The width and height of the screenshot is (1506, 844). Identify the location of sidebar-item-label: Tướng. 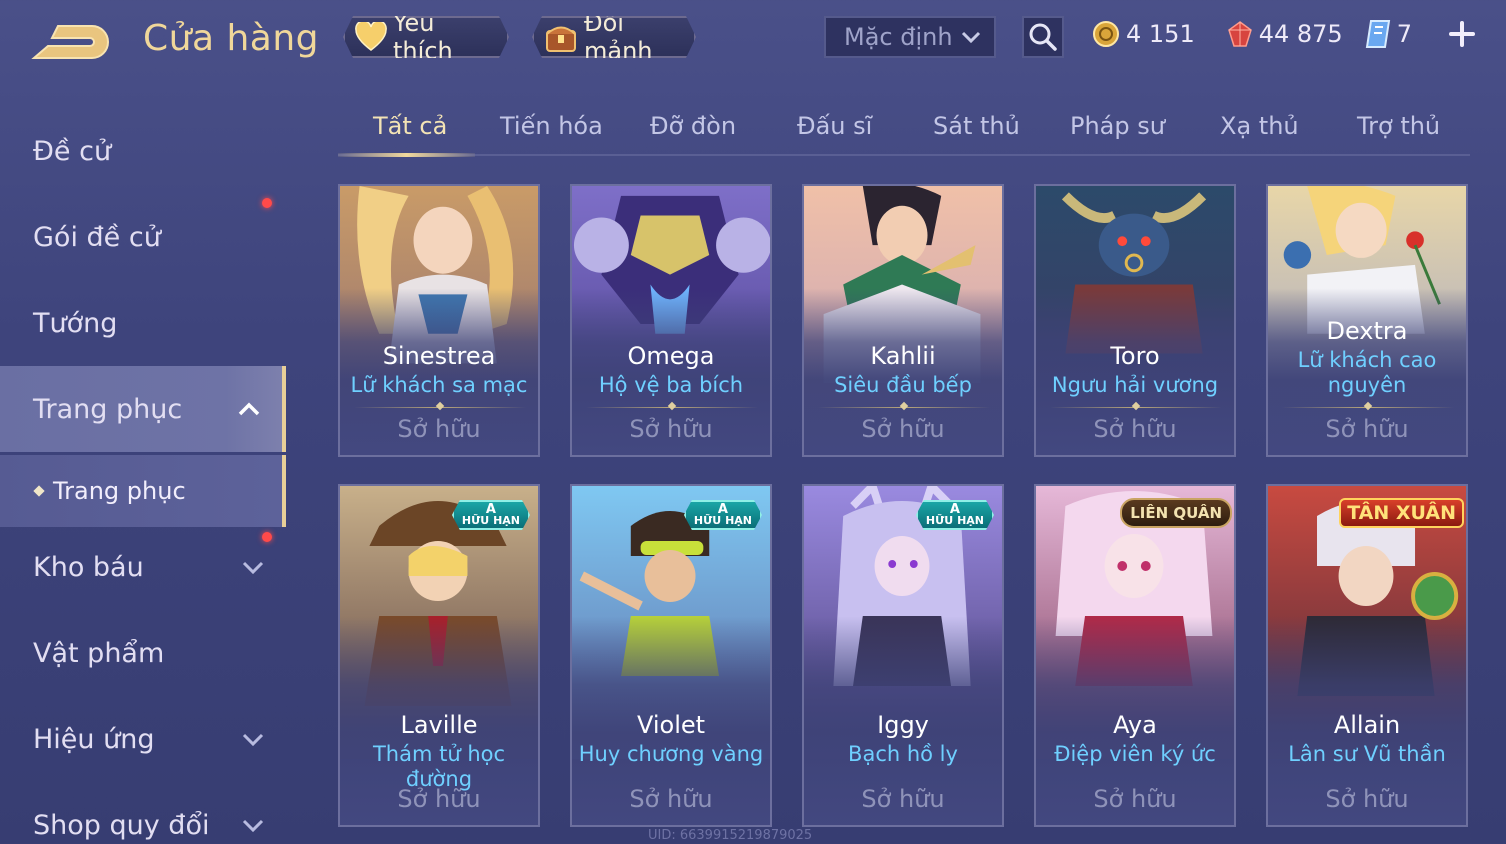
(75, 323).